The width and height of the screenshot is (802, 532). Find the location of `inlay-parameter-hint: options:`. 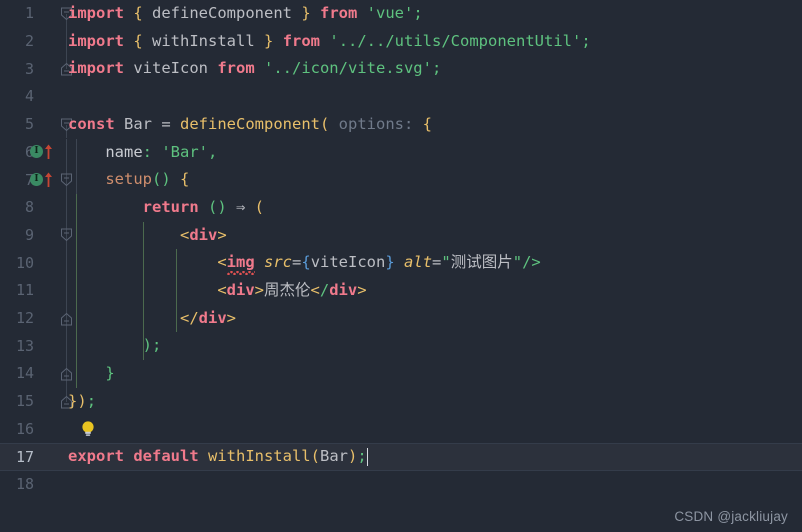

inlay-parameter-hint: options: is located at coordinates (375, 124).